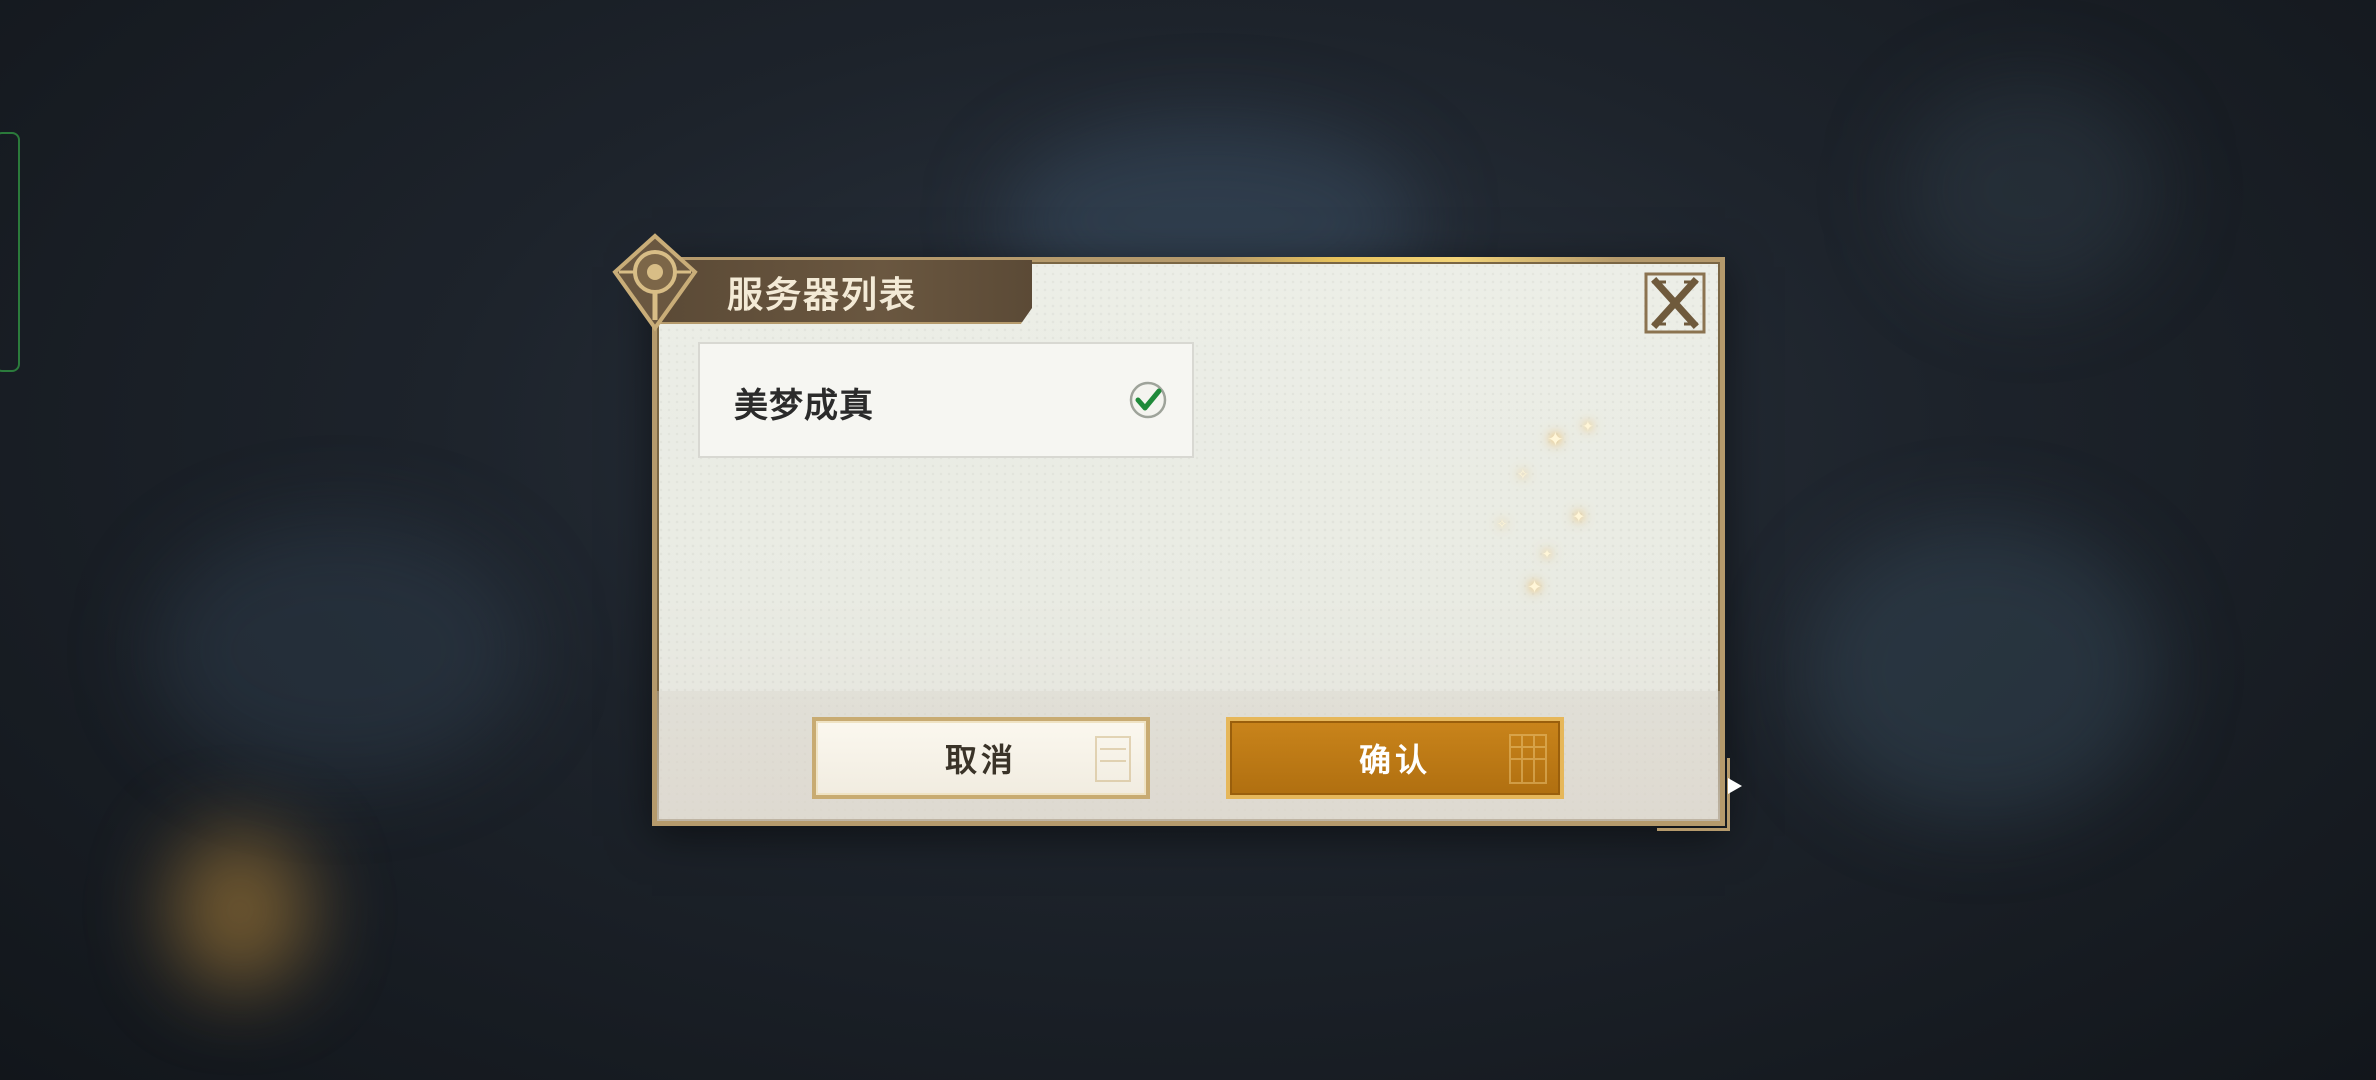 This screenshot has width=2376, height=1080. What do you see at coordinates (1417, 259) in the screenshot?
I see `frame-accent` at bounding box center [1417, 259].